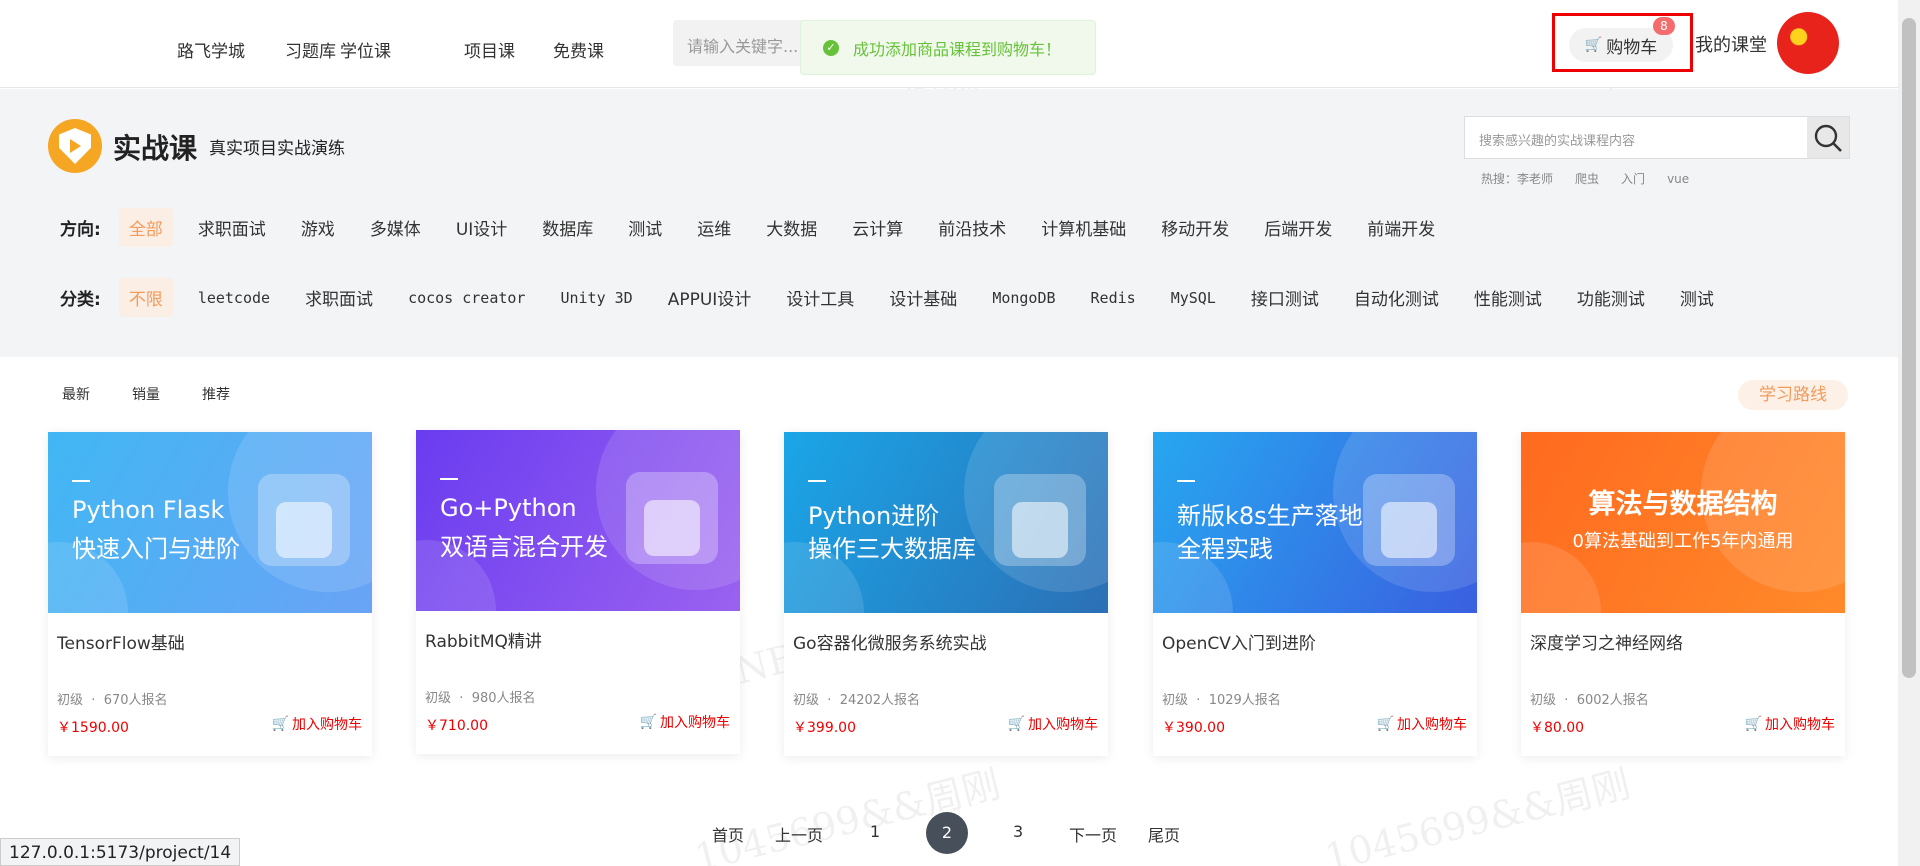 The height and width of the screenshot is (866, 1920). Describe the element at coordinates (216, 394) in the screenshot. I see `sort-recommended: 推荐` at that location.